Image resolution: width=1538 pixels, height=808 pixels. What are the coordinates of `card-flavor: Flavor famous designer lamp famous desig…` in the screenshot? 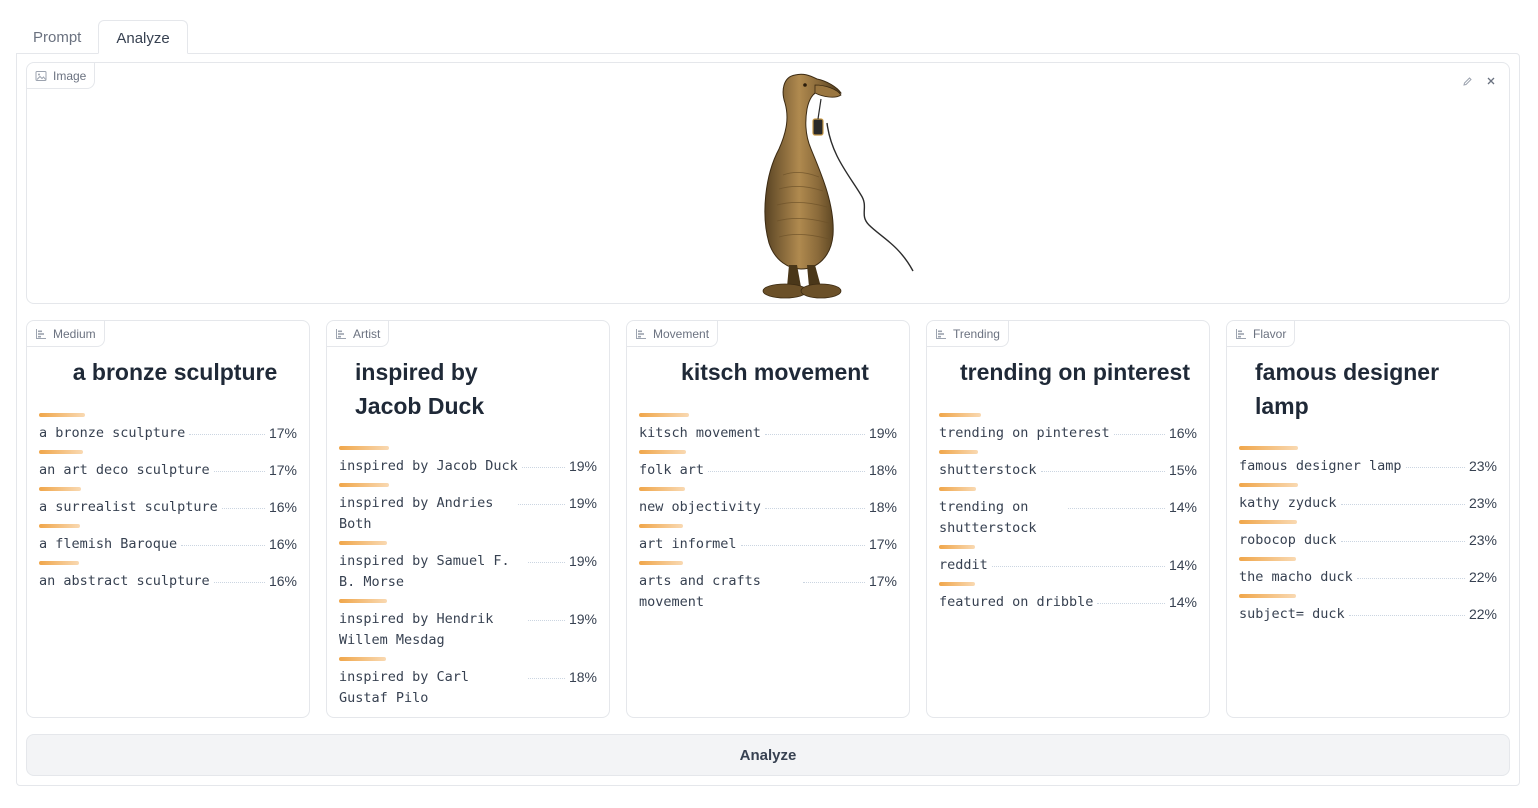 It's located at (1368, 519).